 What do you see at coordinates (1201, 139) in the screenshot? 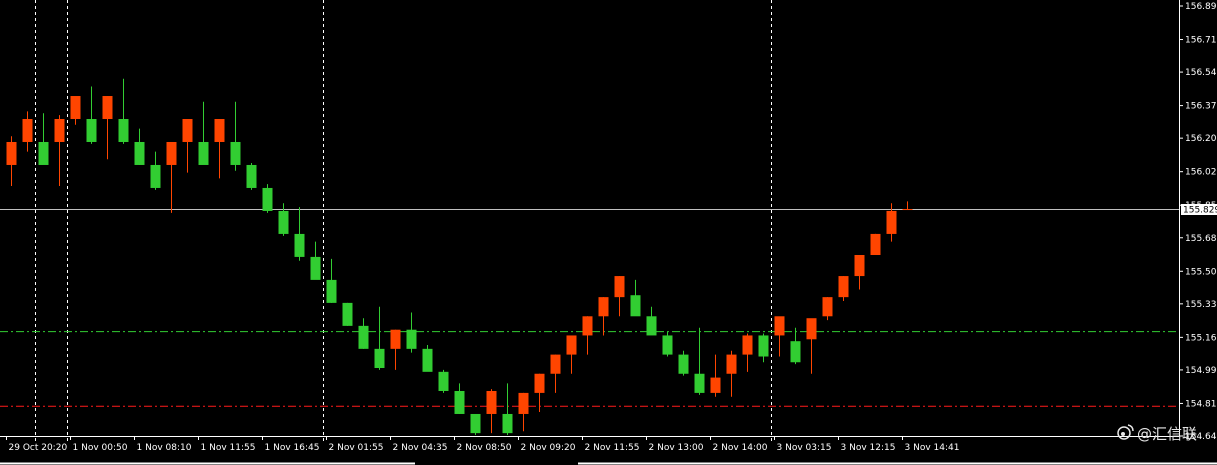
I see `y-tick-label: 156.200` at bounding box center [1201, 139].